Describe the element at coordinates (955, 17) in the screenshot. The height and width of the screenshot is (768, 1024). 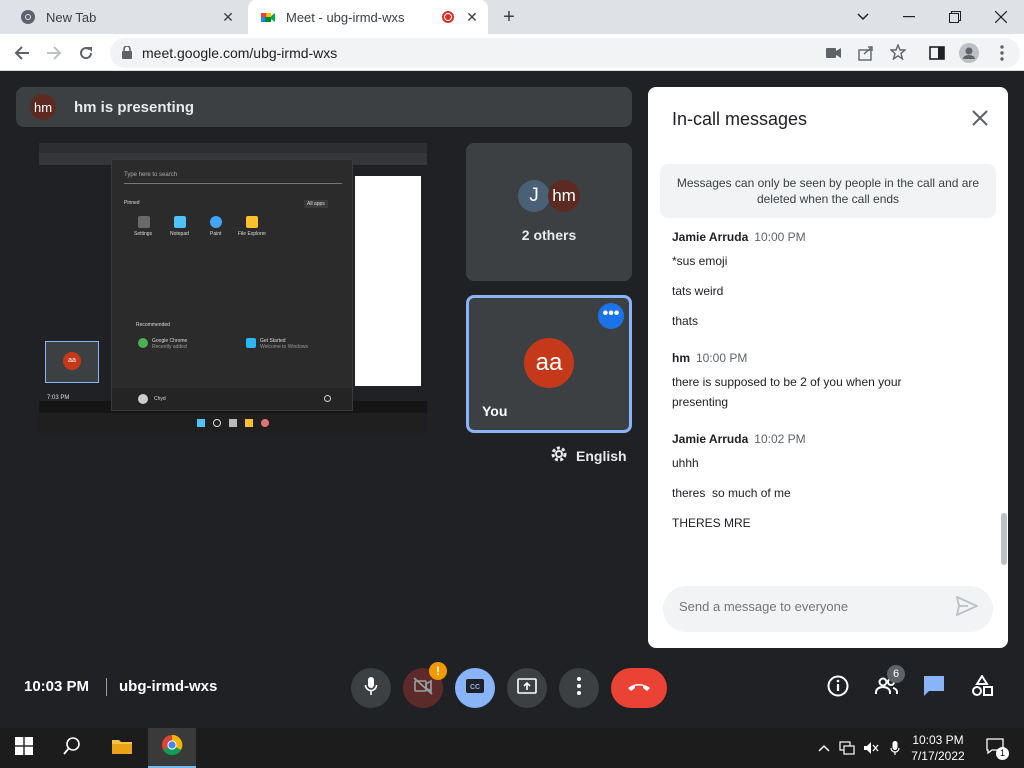
I see `restore-button` at that location.